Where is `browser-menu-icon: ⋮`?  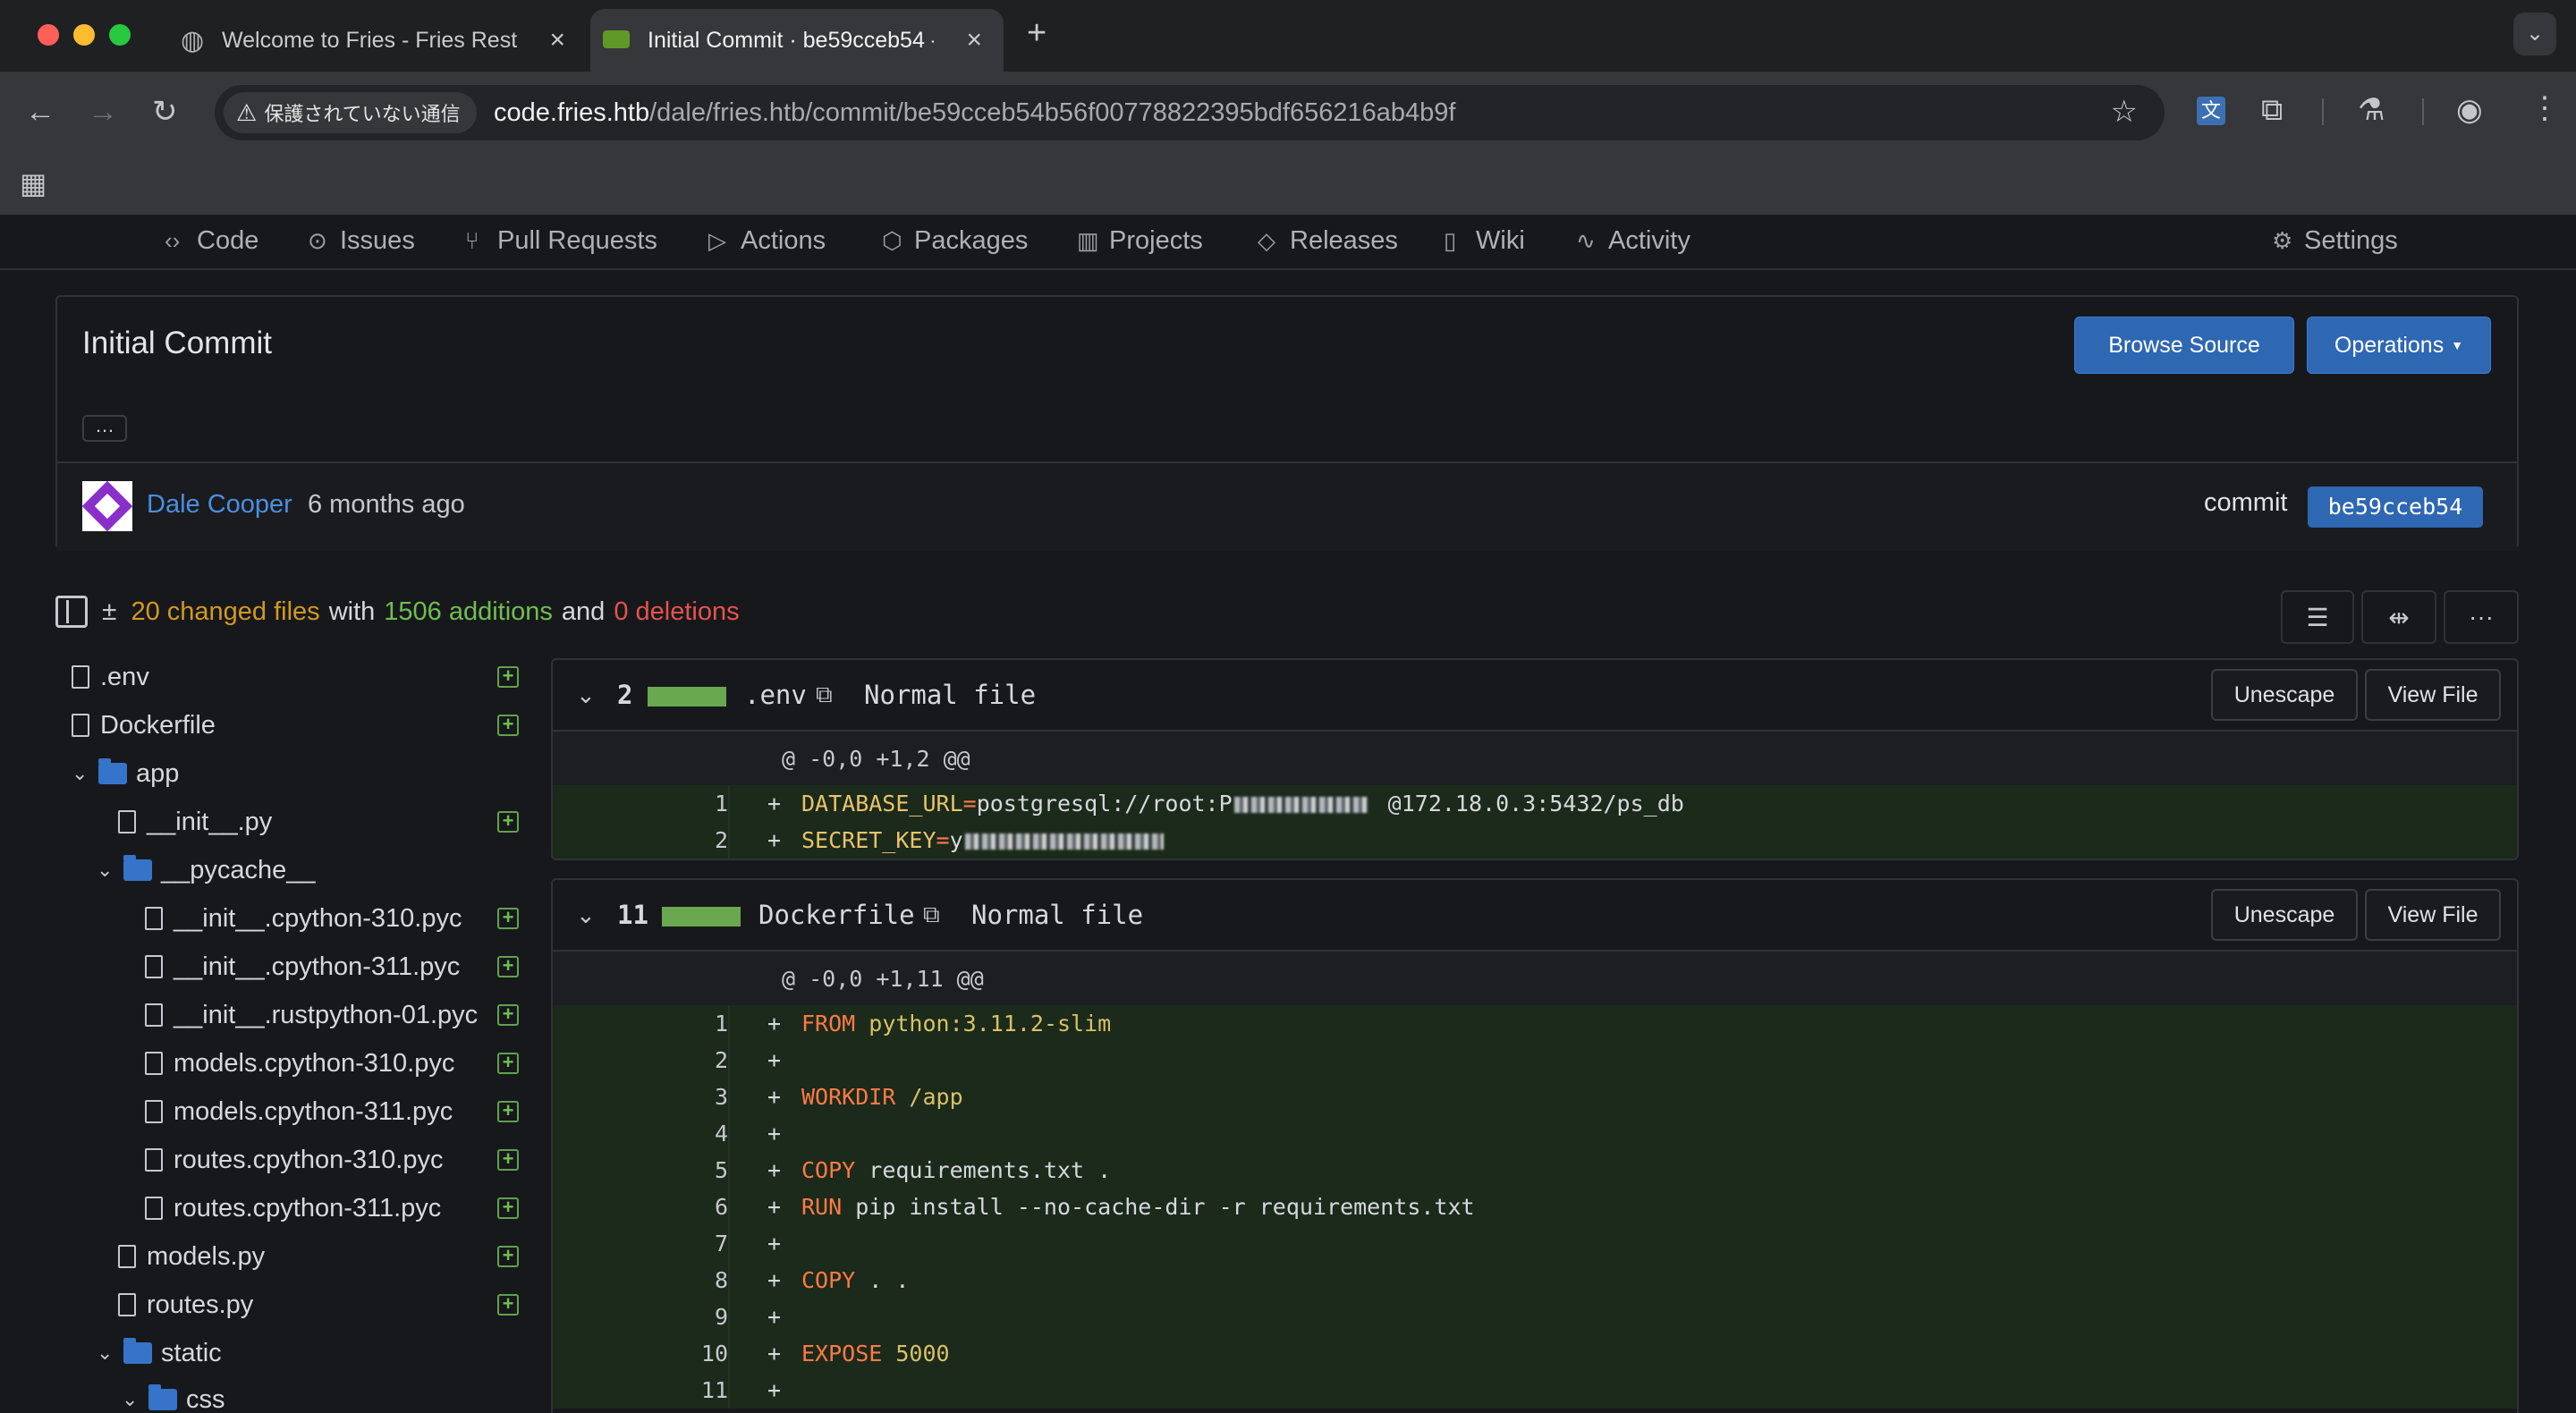
browser-menu-icon: ⋮ is located at coordinates (2544, 108).